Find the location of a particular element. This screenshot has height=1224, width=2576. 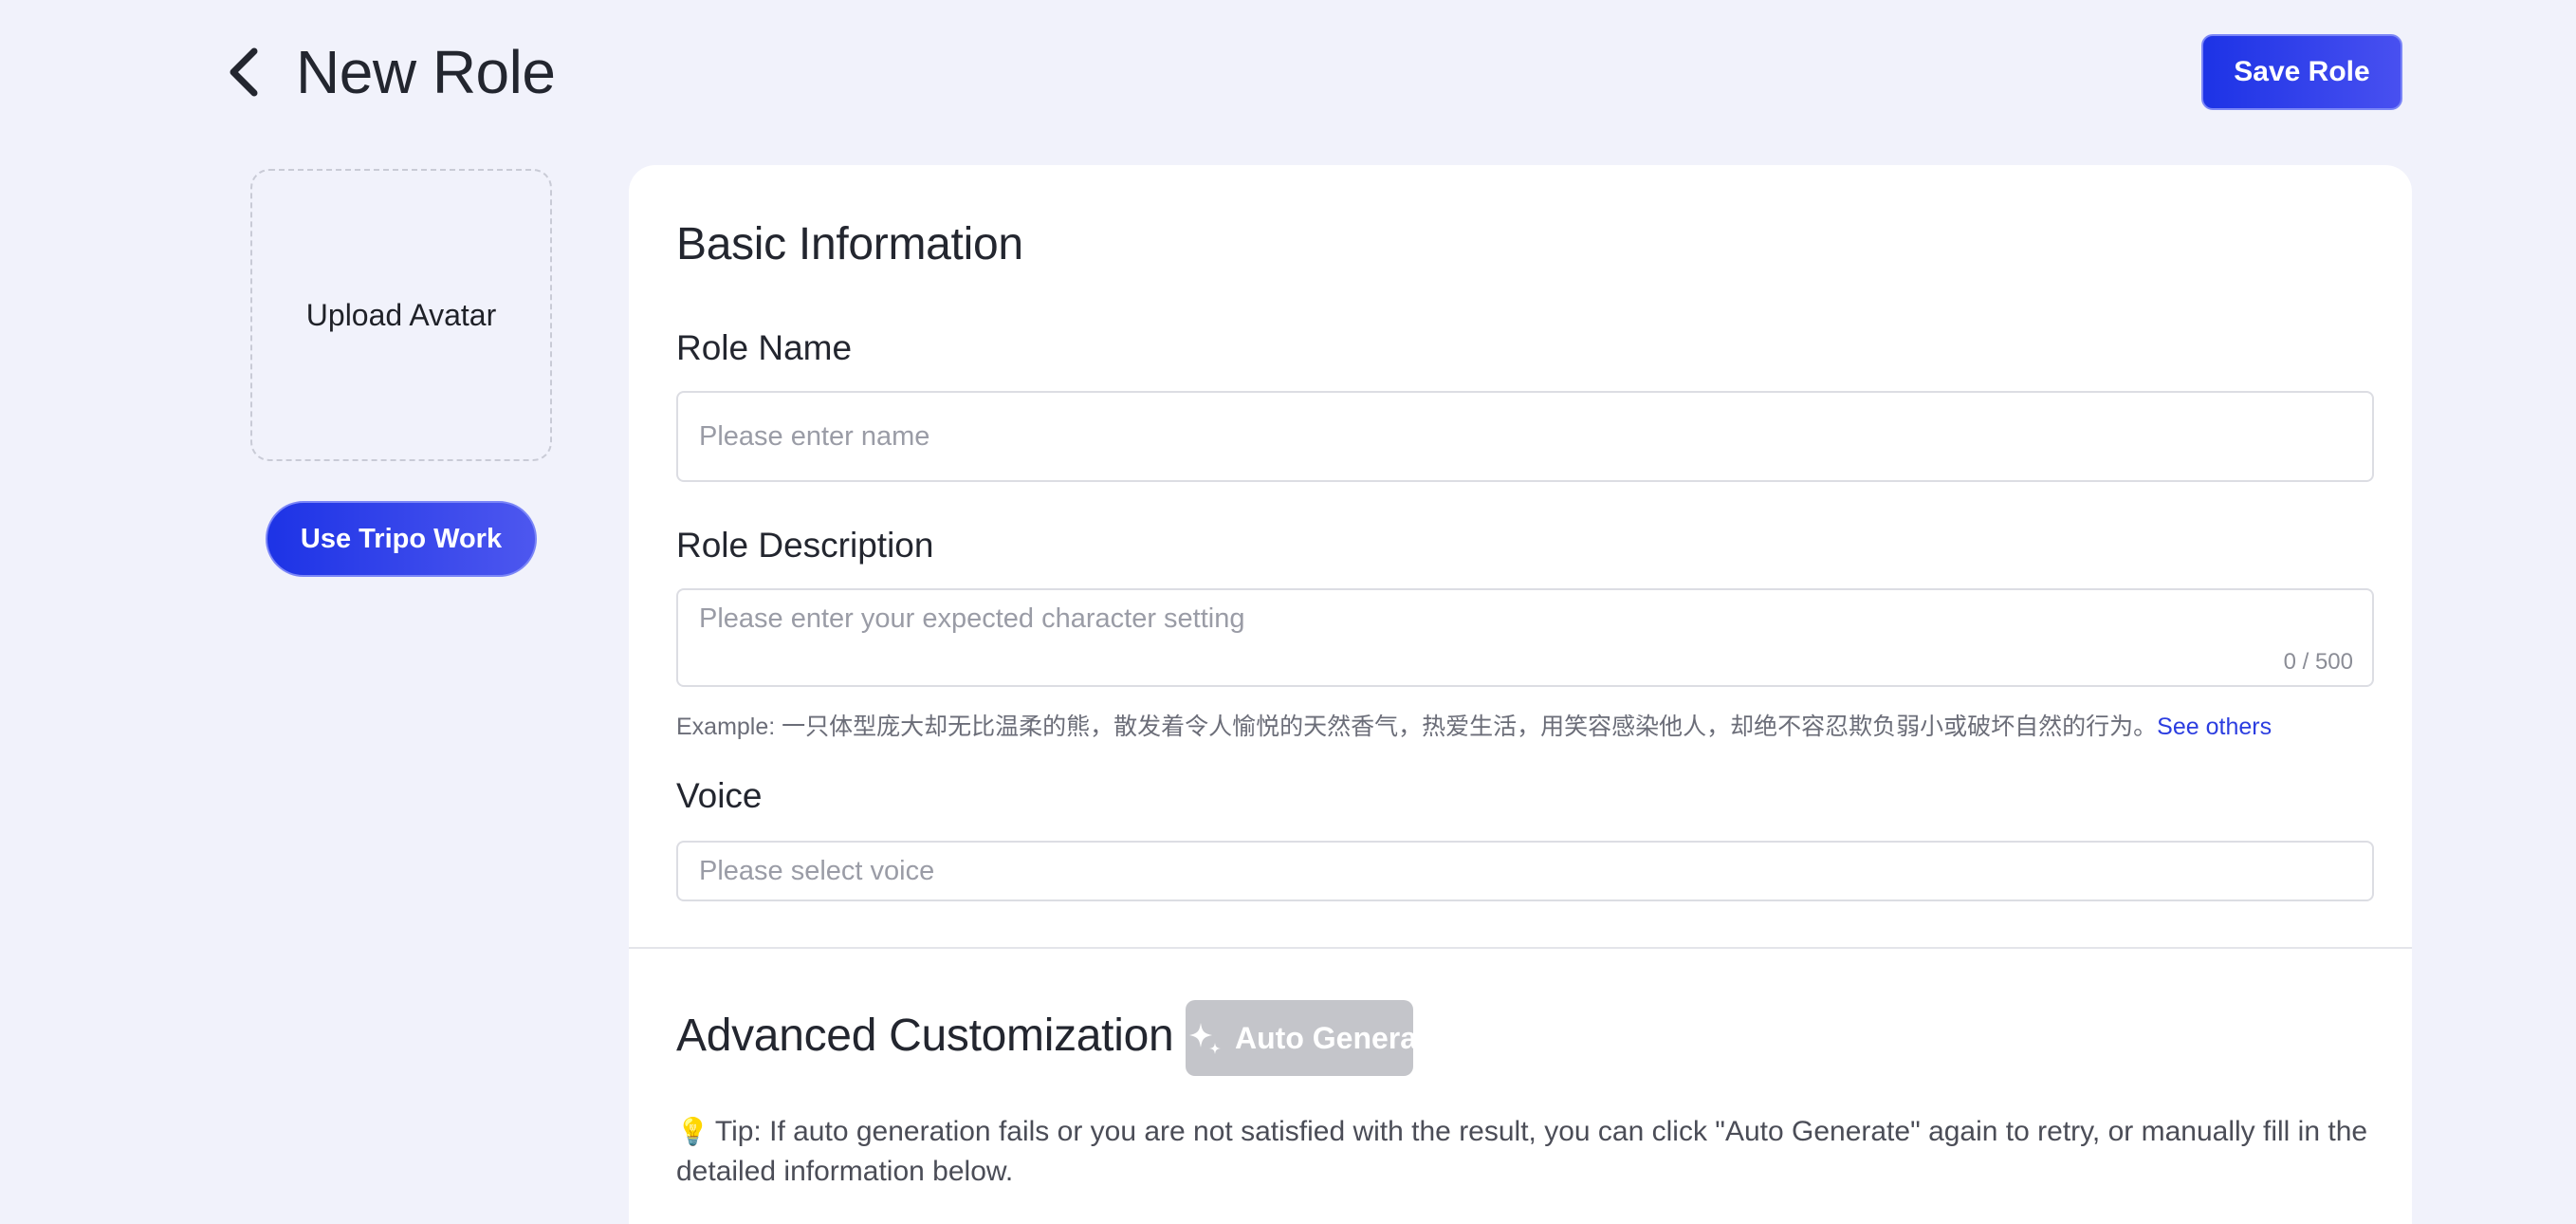

upload-avatar-dropzone: Upload Avatar is located at coordinates (401, 315).